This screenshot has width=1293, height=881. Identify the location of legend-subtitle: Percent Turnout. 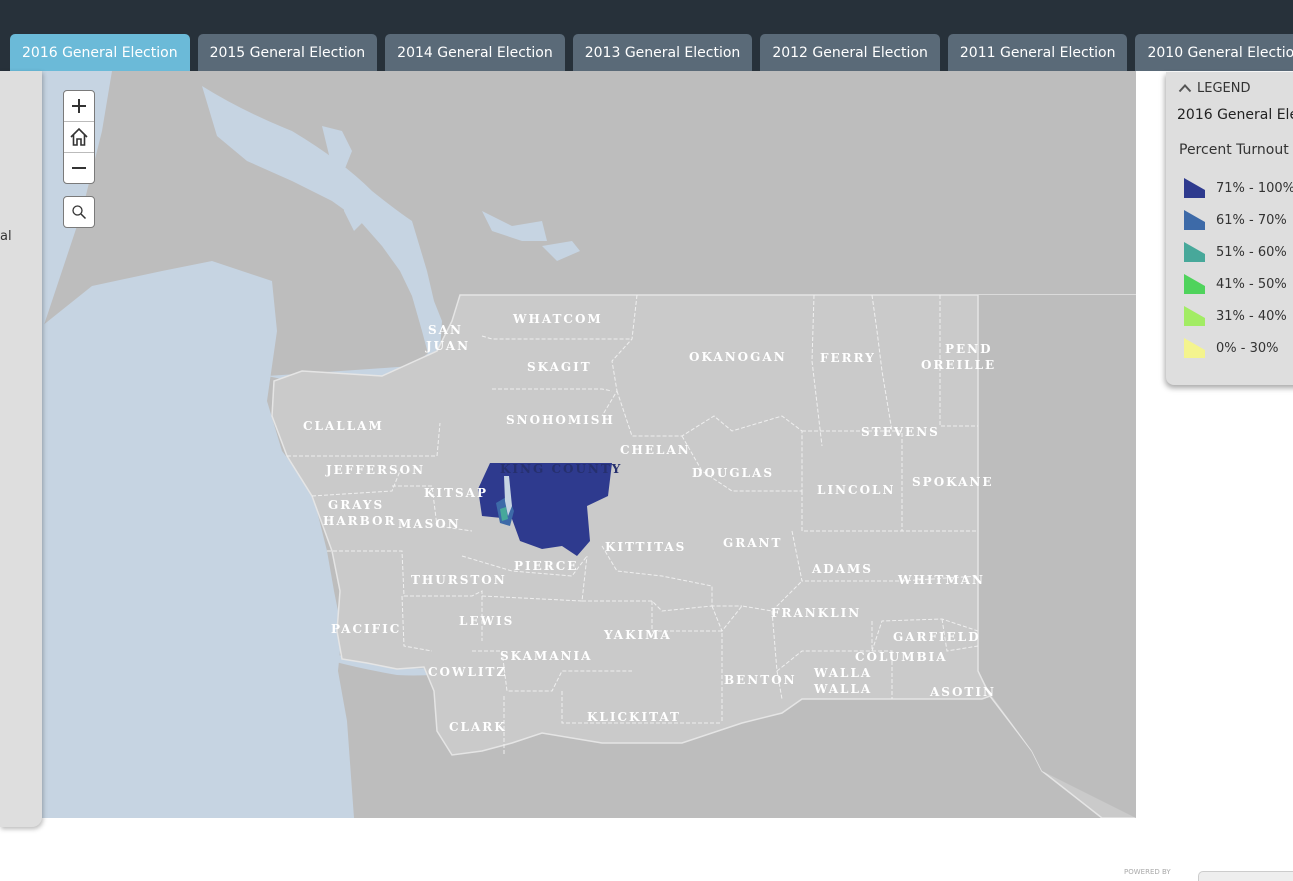
(1234, 150).